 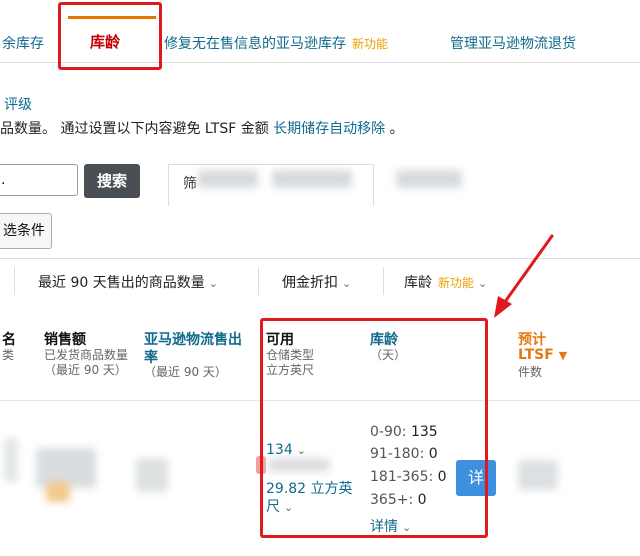 I want to click on age-range-label: 0-90:, so click(x=388, y=432).